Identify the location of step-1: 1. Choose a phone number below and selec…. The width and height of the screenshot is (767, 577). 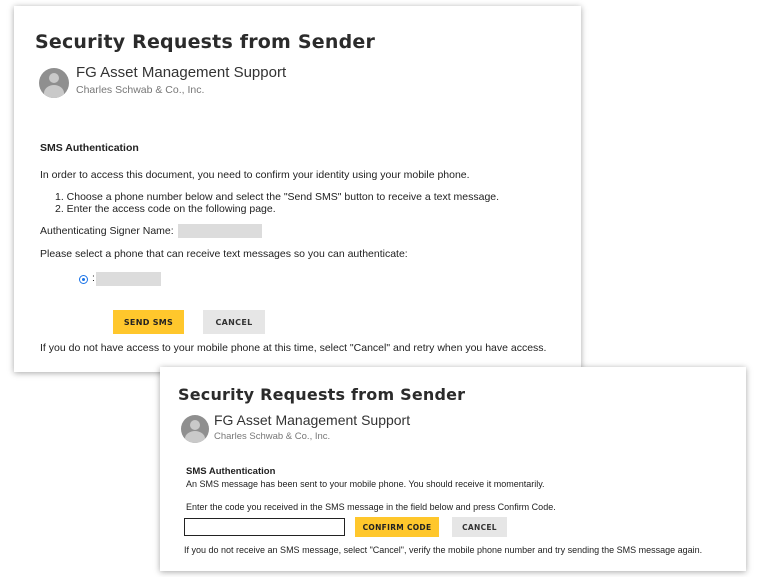
(277, 197).